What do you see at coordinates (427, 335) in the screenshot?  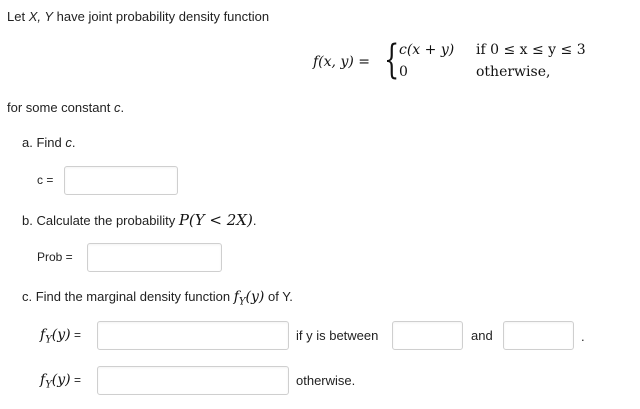 I see `lower-bound-input` at bounding box center [427, 335].